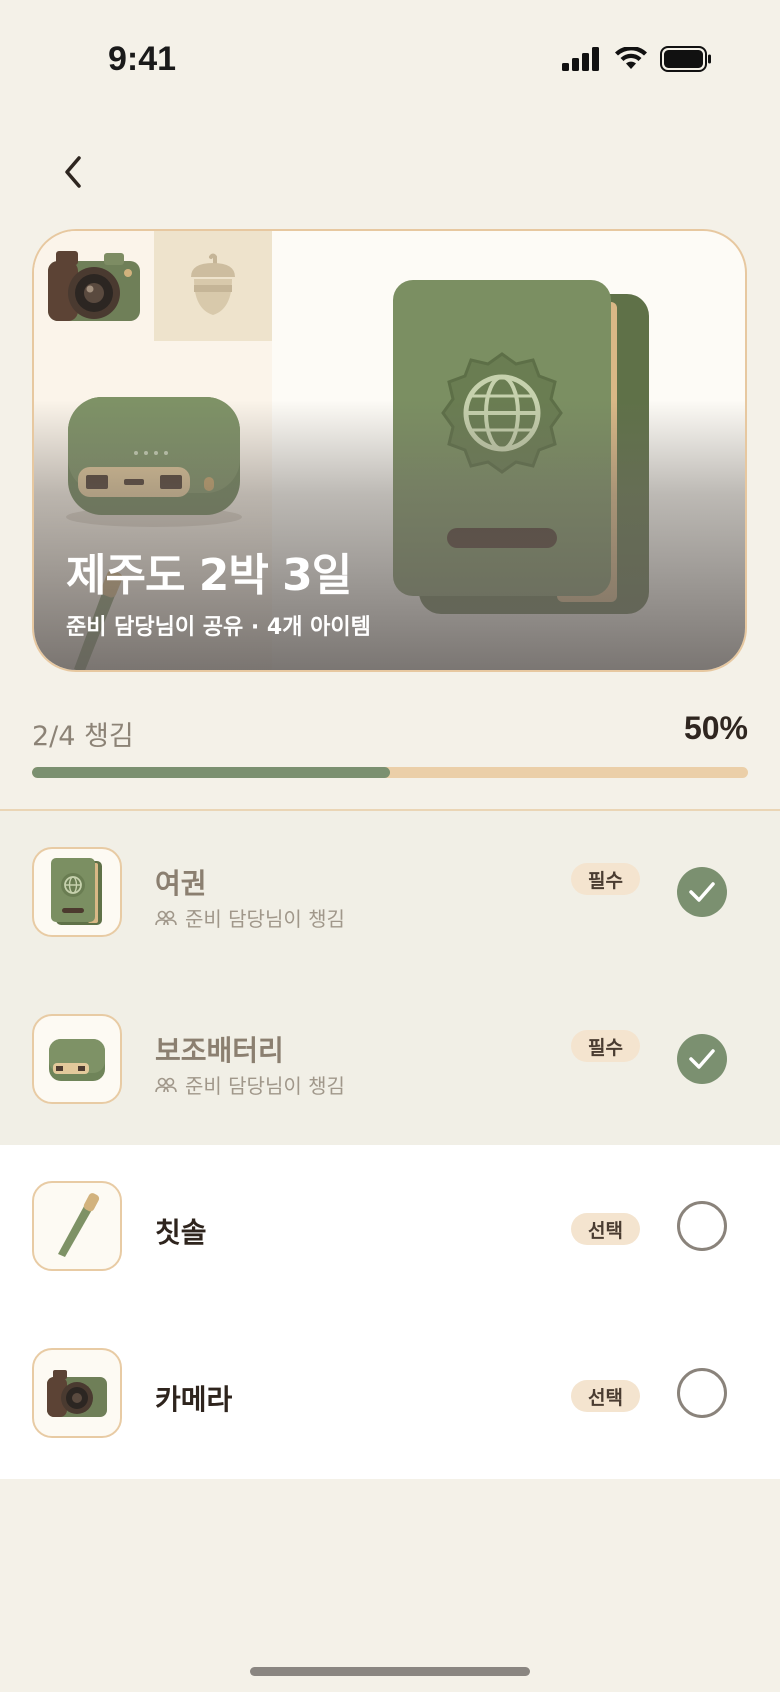 The height and width of the screenshot is (1692, 780). I want to click on passport-icon, so click(76, 891).